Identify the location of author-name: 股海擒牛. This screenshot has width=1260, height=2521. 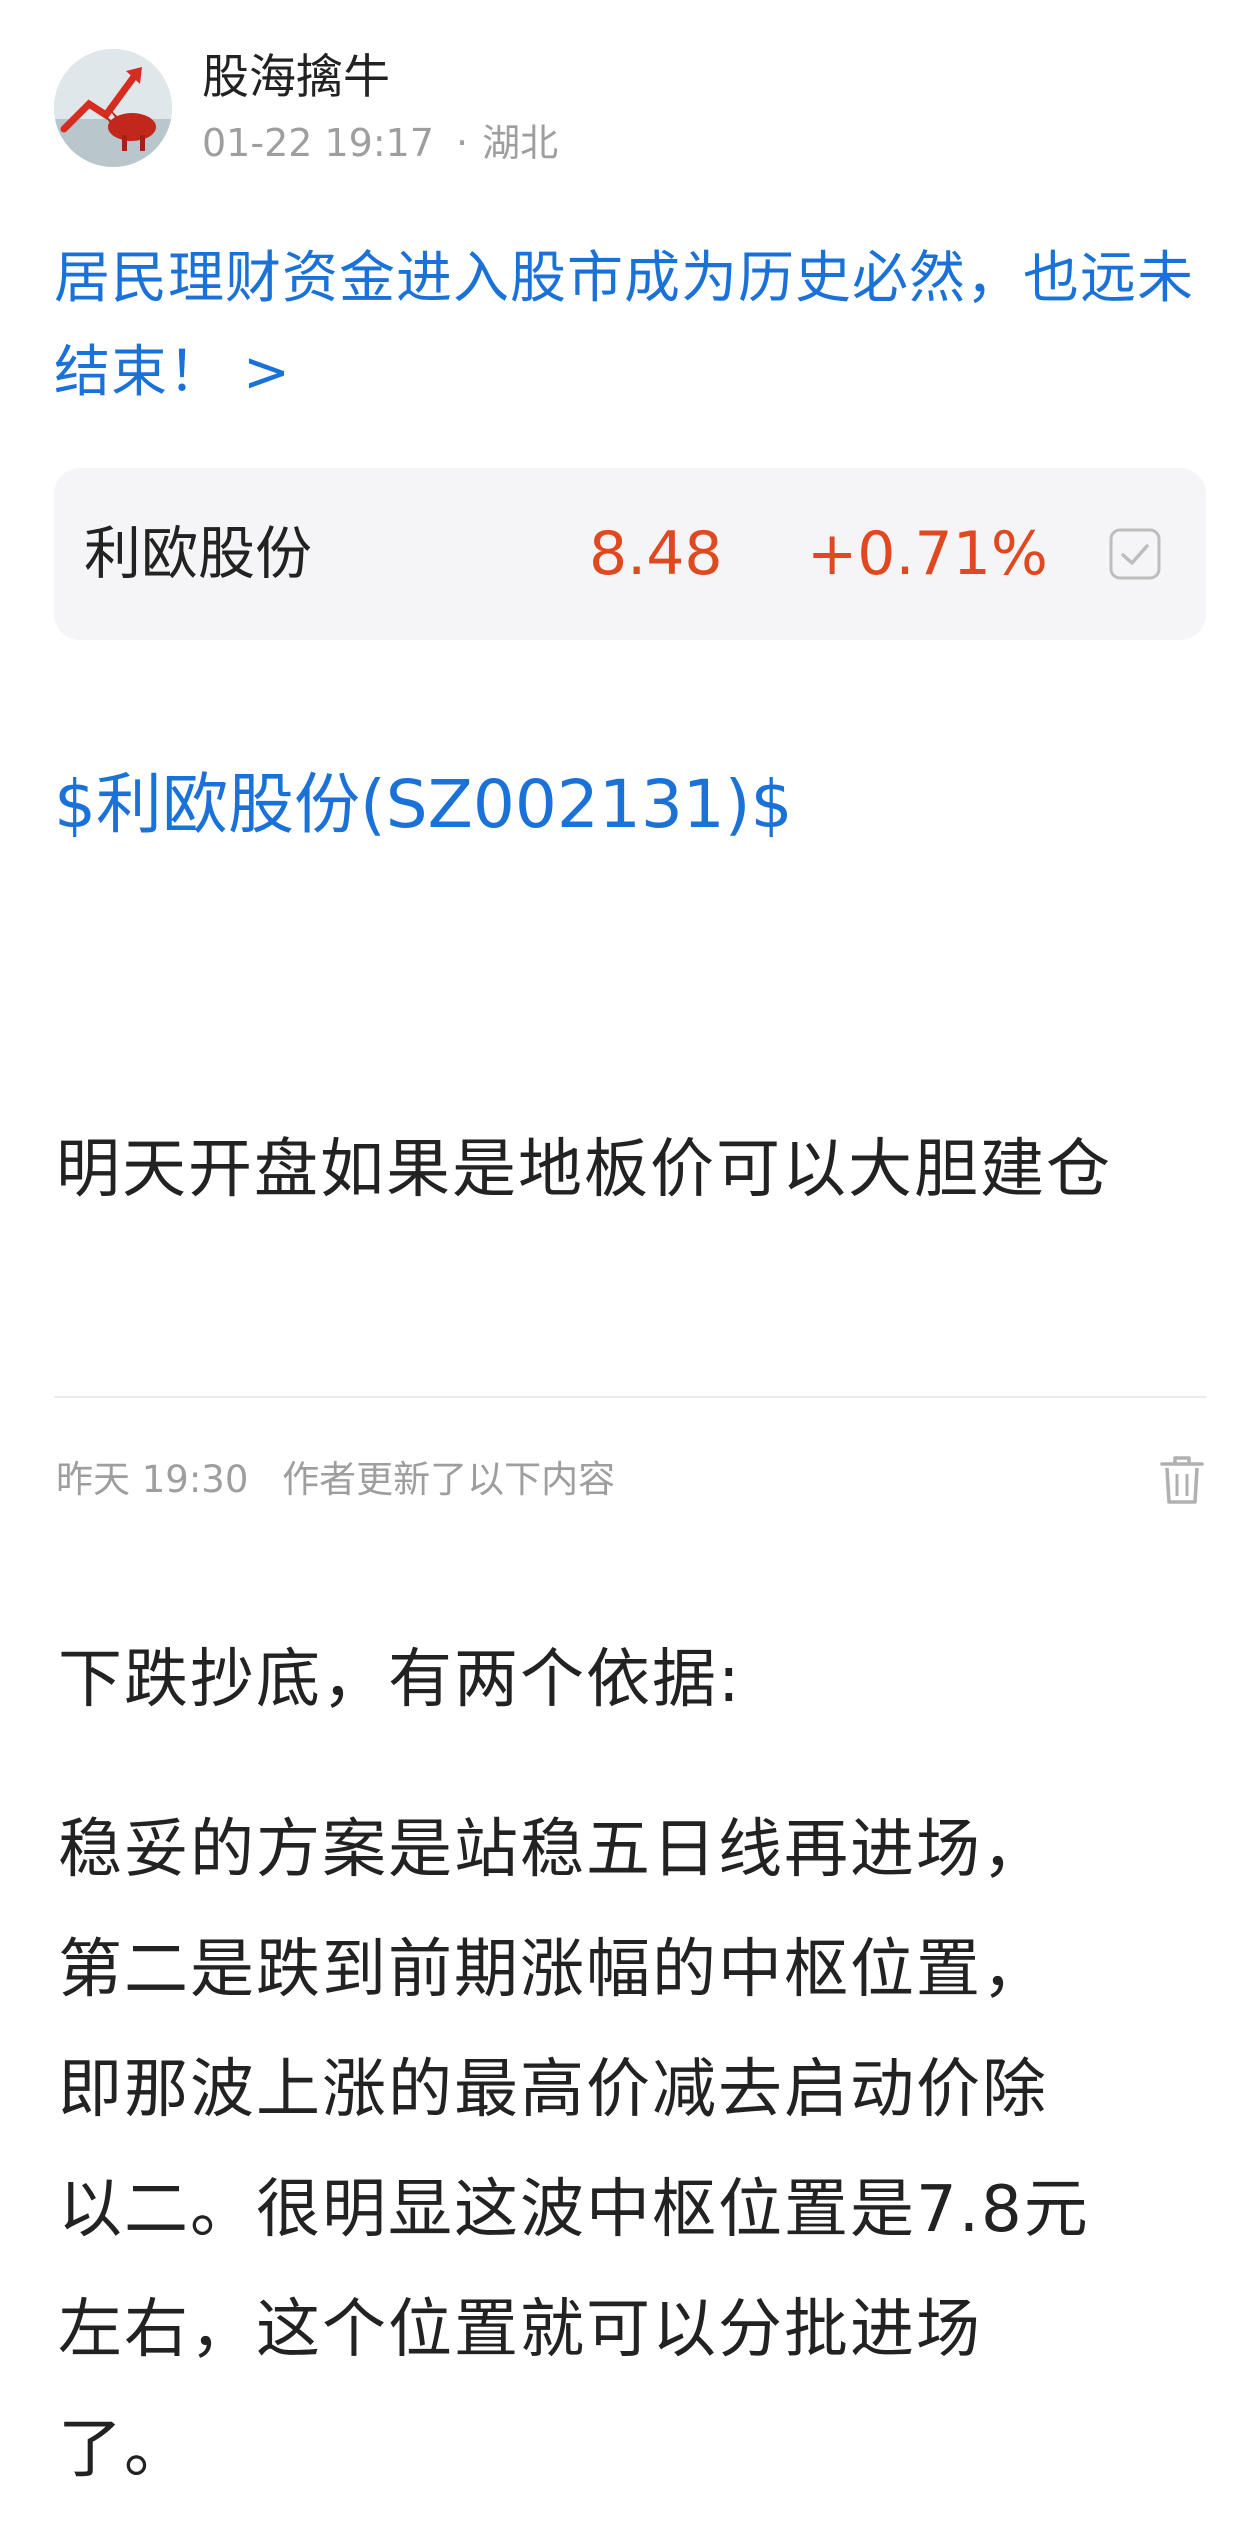
(380, 78).